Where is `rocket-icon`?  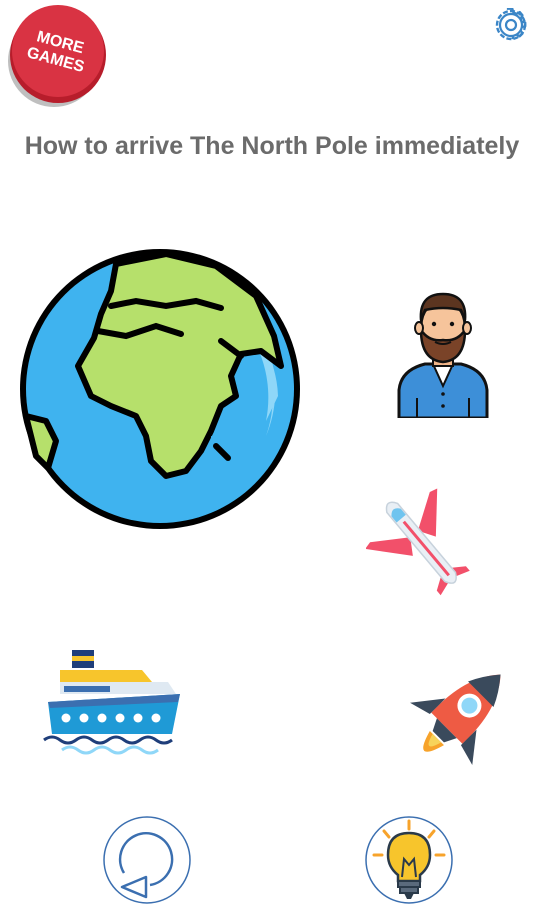
rocket-icon is located at coordinates (455, 719).